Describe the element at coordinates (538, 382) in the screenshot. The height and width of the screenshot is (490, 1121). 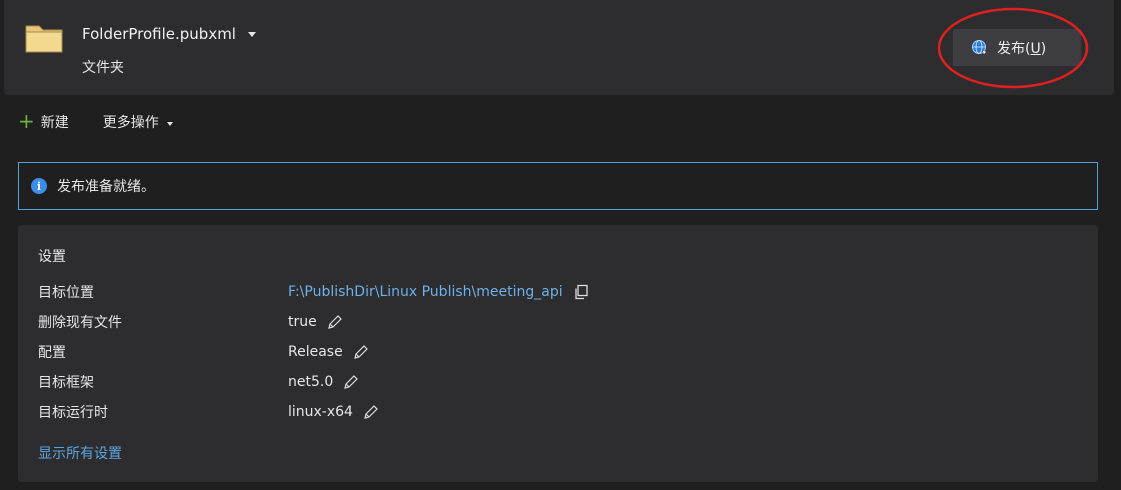
I see `setting-row-target-framework: 目标框架 net5.0` at that location.